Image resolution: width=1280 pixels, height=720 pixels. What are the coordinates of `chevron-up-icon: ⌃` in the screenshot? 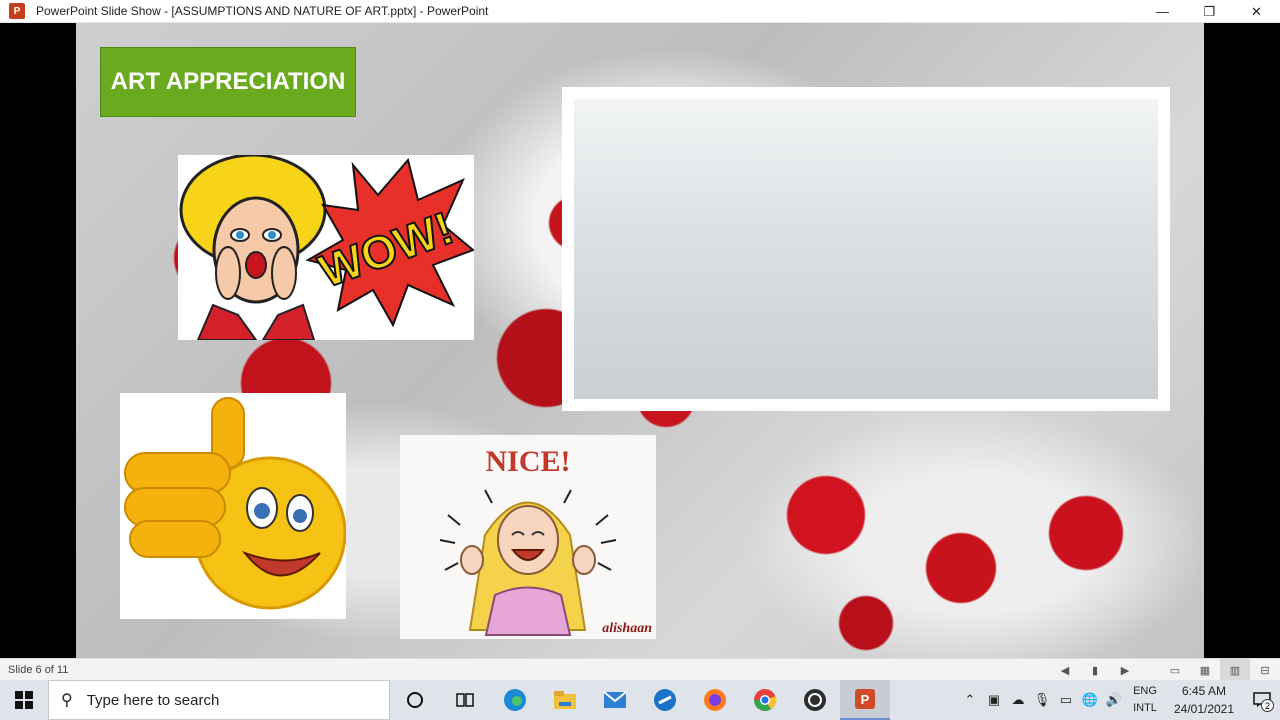 It's located at (970, 700).